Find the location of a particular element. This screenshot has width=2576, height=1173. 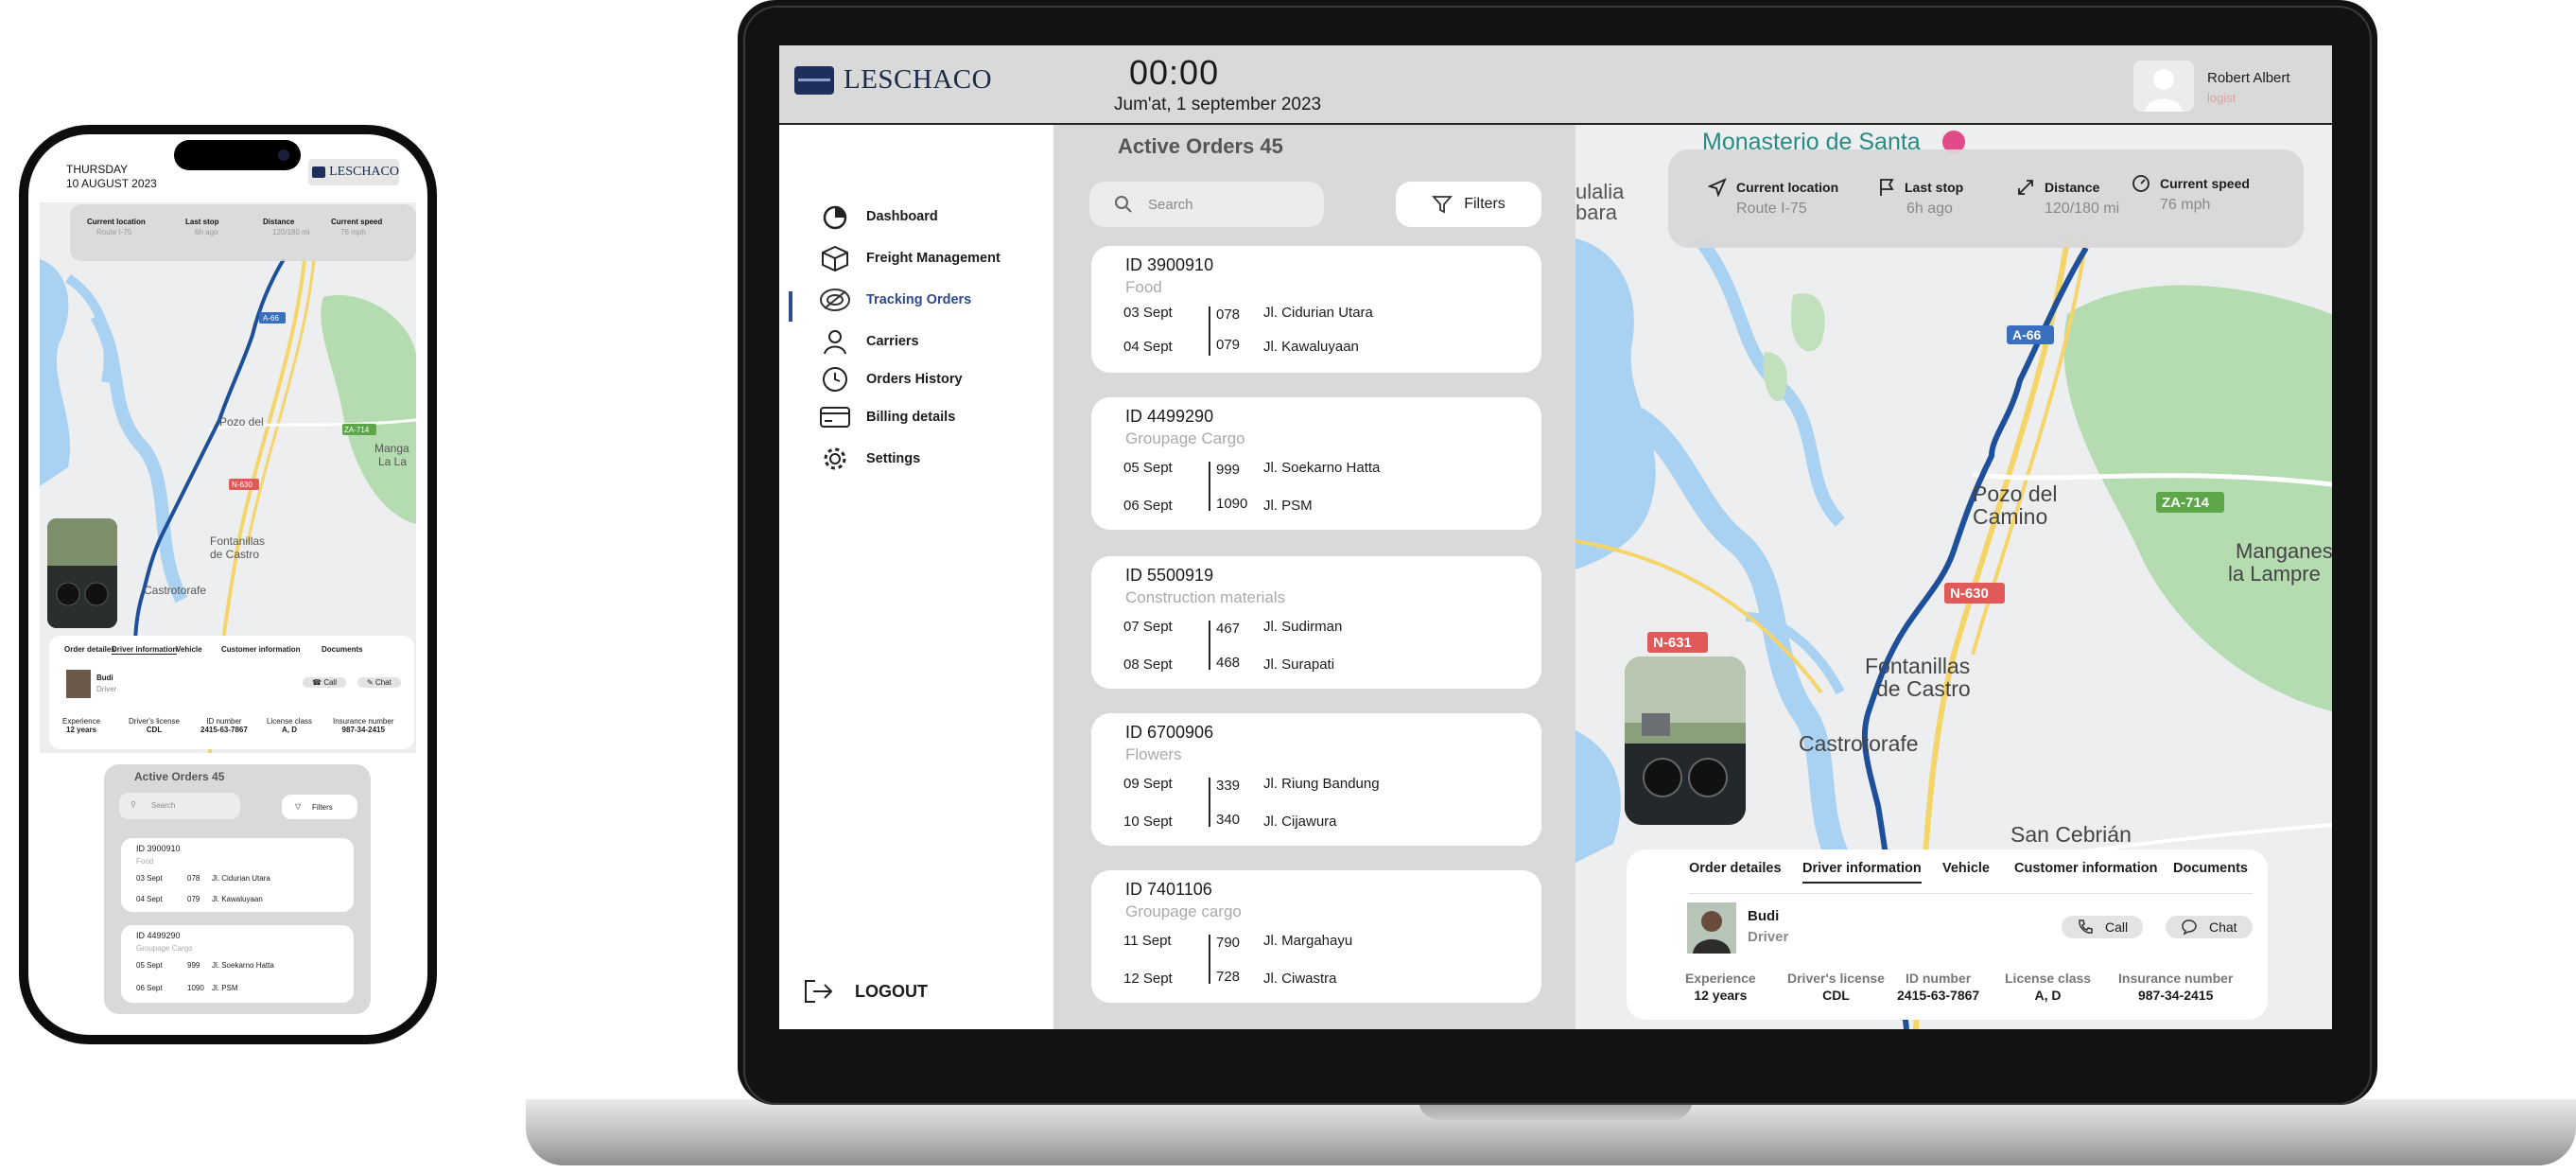

field-label: License class is located at coordinates (2048, 978).